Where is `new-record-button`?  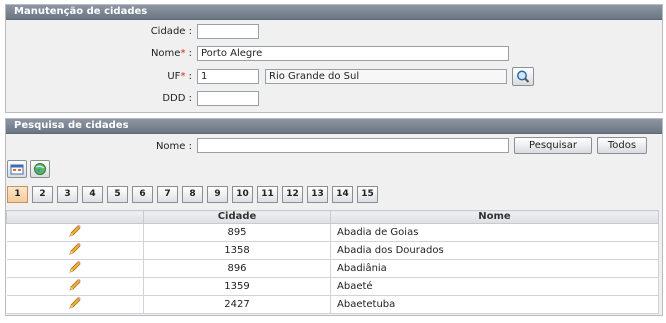
new-record-button is located at coordinates (17, 169).